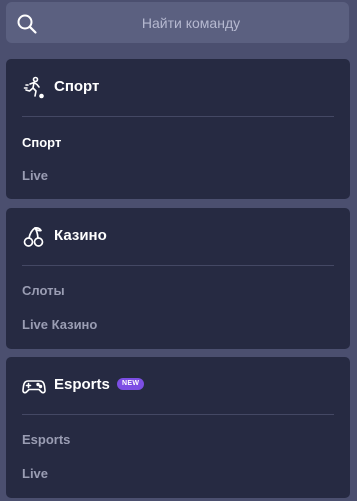 The width and height of the screenshot is (357, 501). What do you see at coordinates (191, 22) in the screenshot?
I see `search-input` at bounding box center [191, 22].